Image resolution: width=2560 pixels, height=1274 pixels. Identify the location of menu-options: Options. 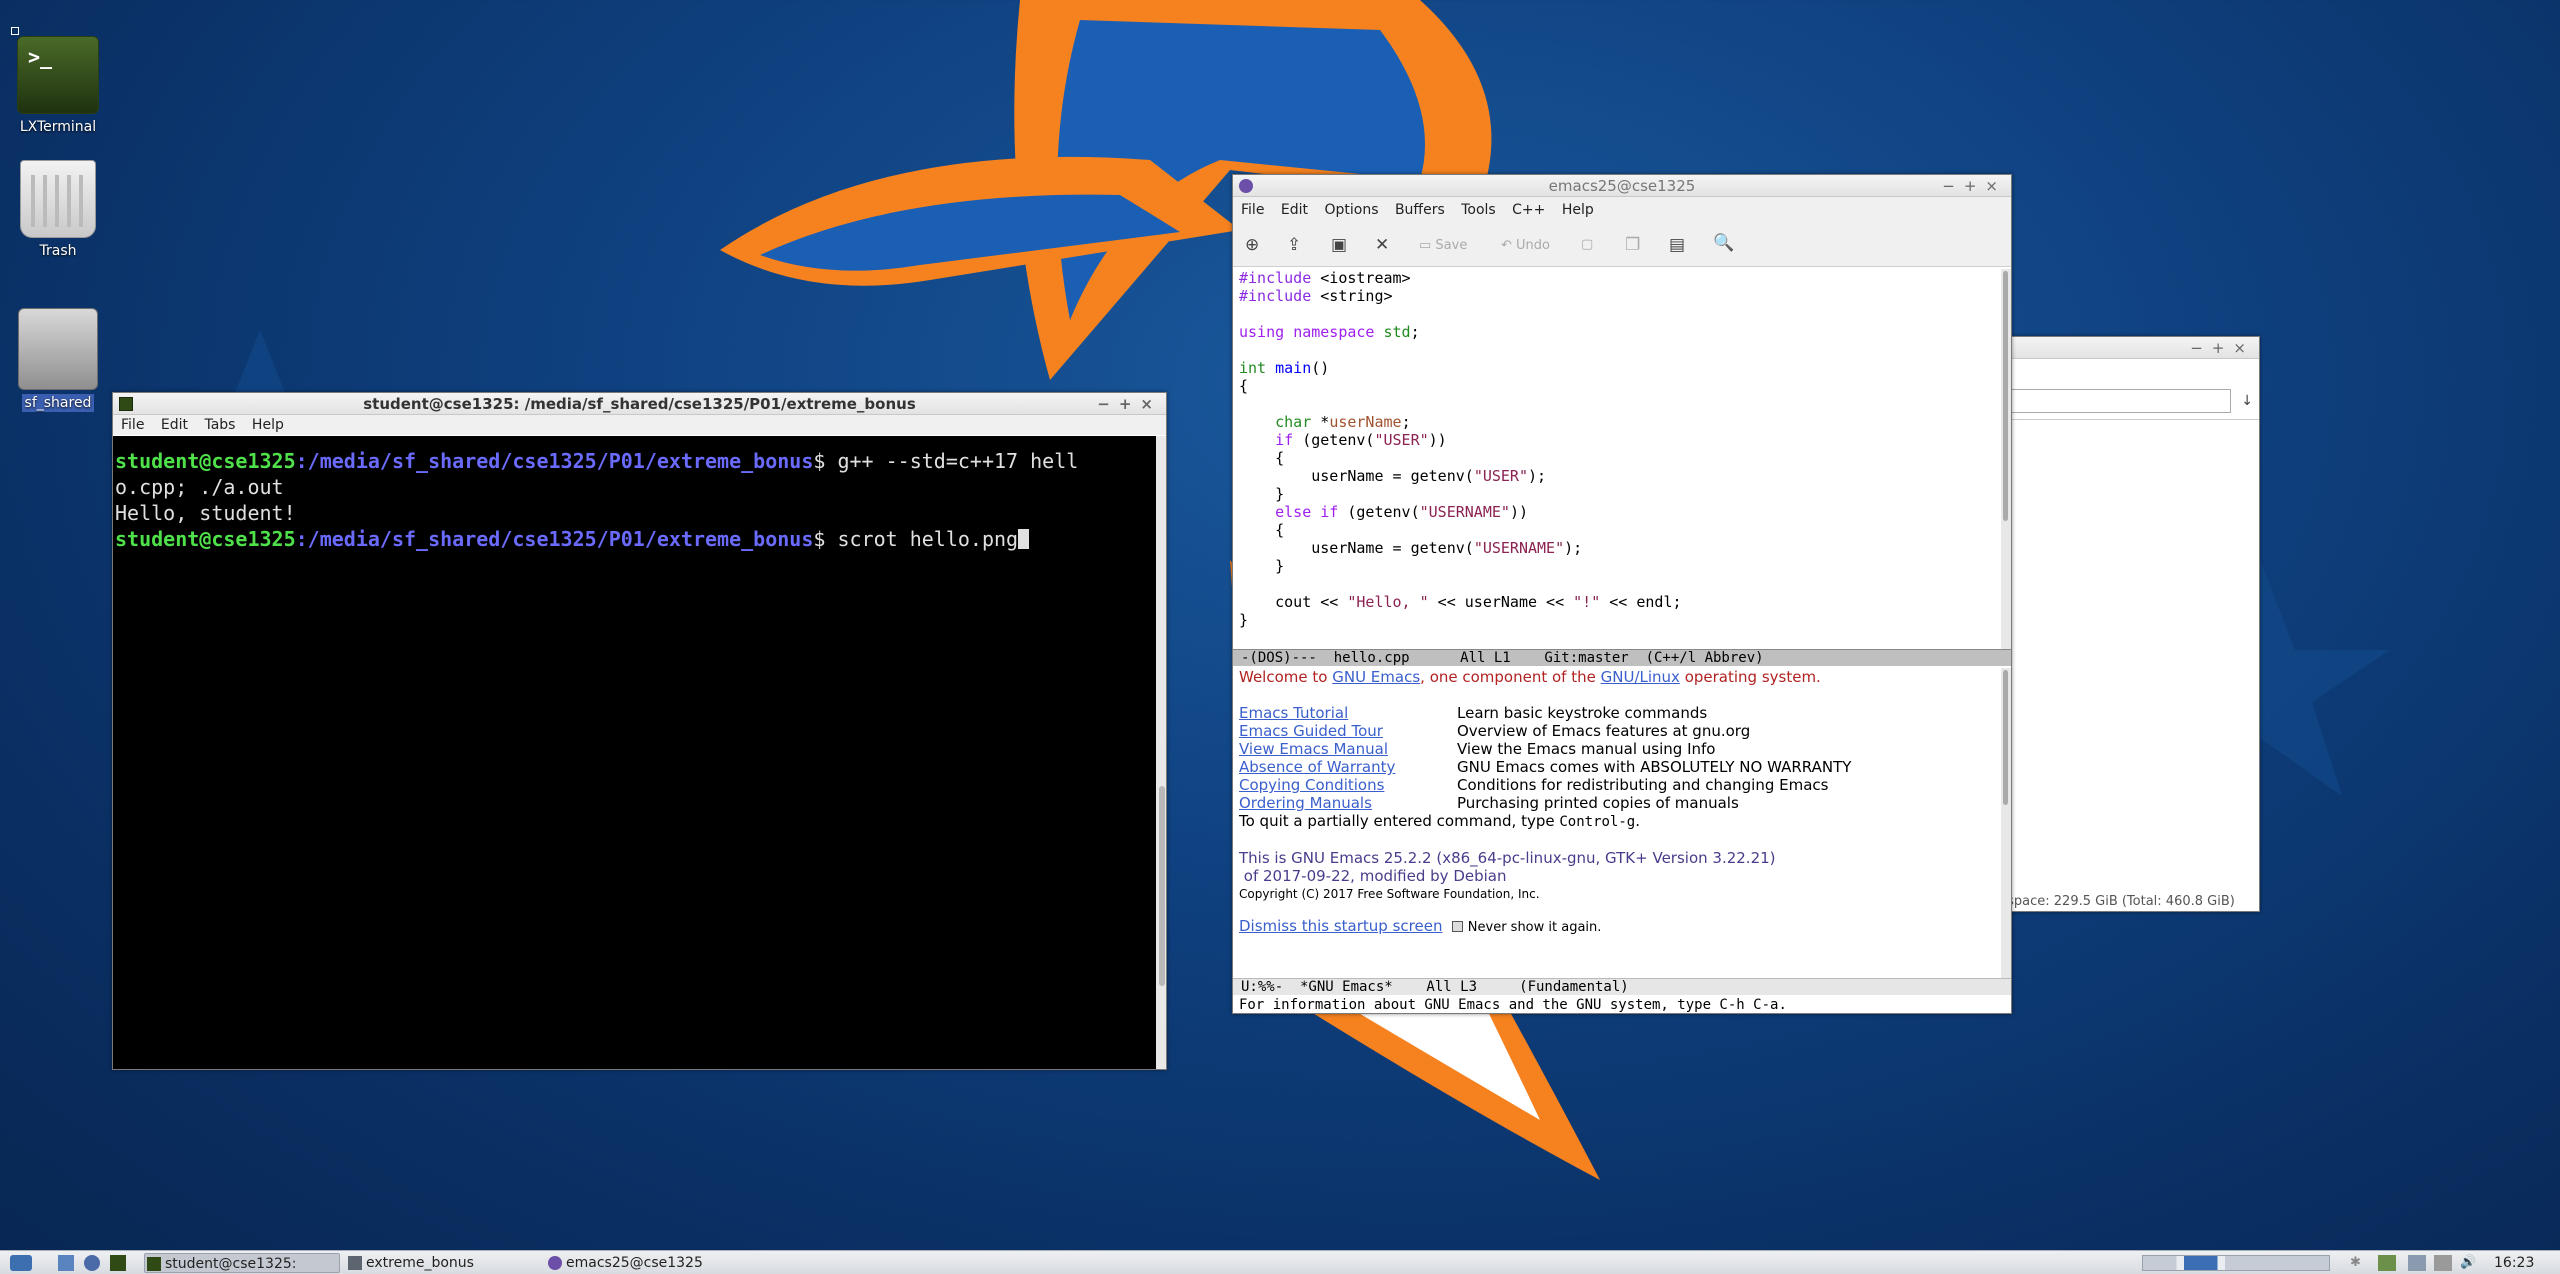
(1351, 210).